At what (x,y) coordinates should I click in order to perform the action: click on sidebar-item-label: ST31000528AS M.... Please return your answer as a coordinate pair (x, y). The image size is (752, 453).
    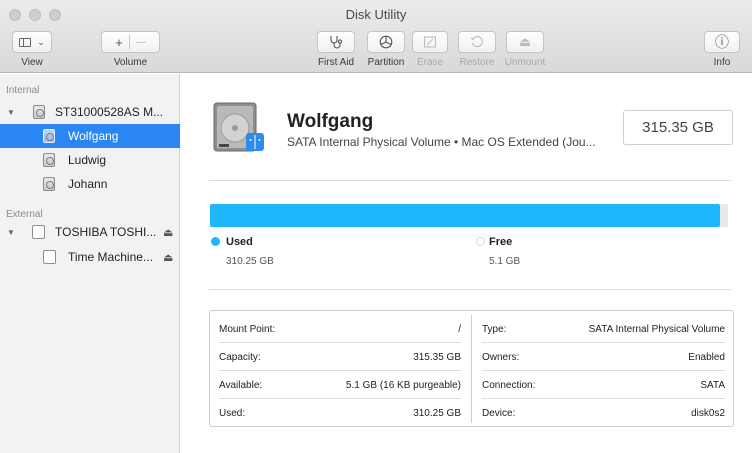
    Looking at the image, I should click on (109, 112).